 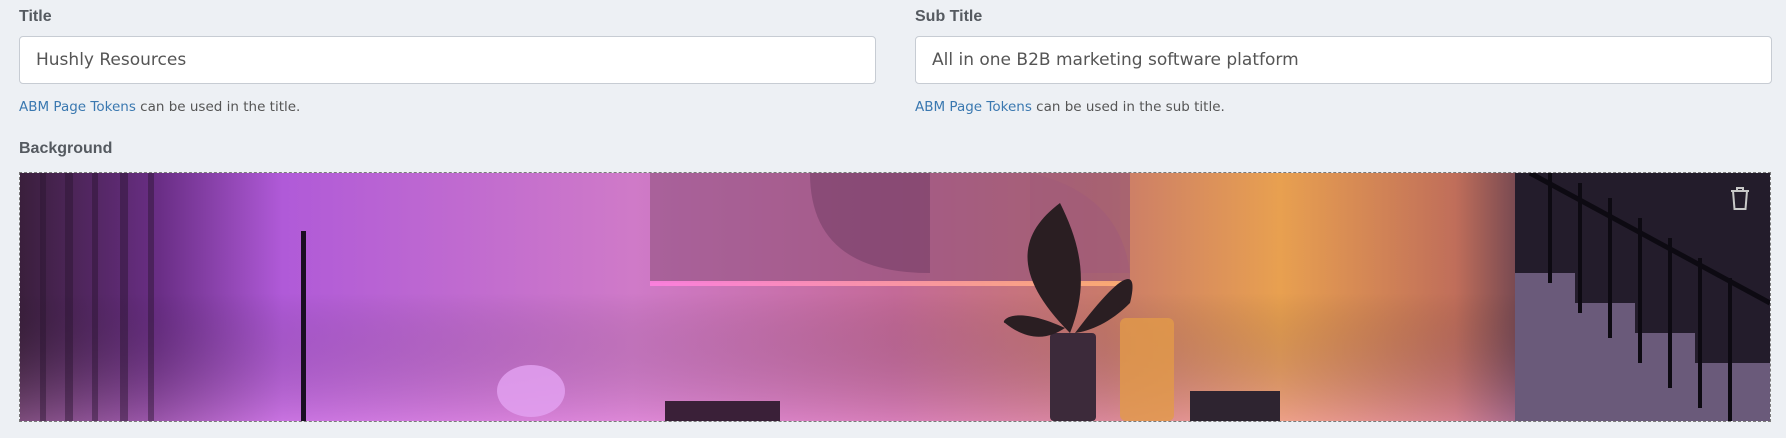 What do you see at coordinates (1128, 107) in the screenshot?
I see `subtitle-help-text: can be used in the sub title.` at bounding box center [1128, 107].